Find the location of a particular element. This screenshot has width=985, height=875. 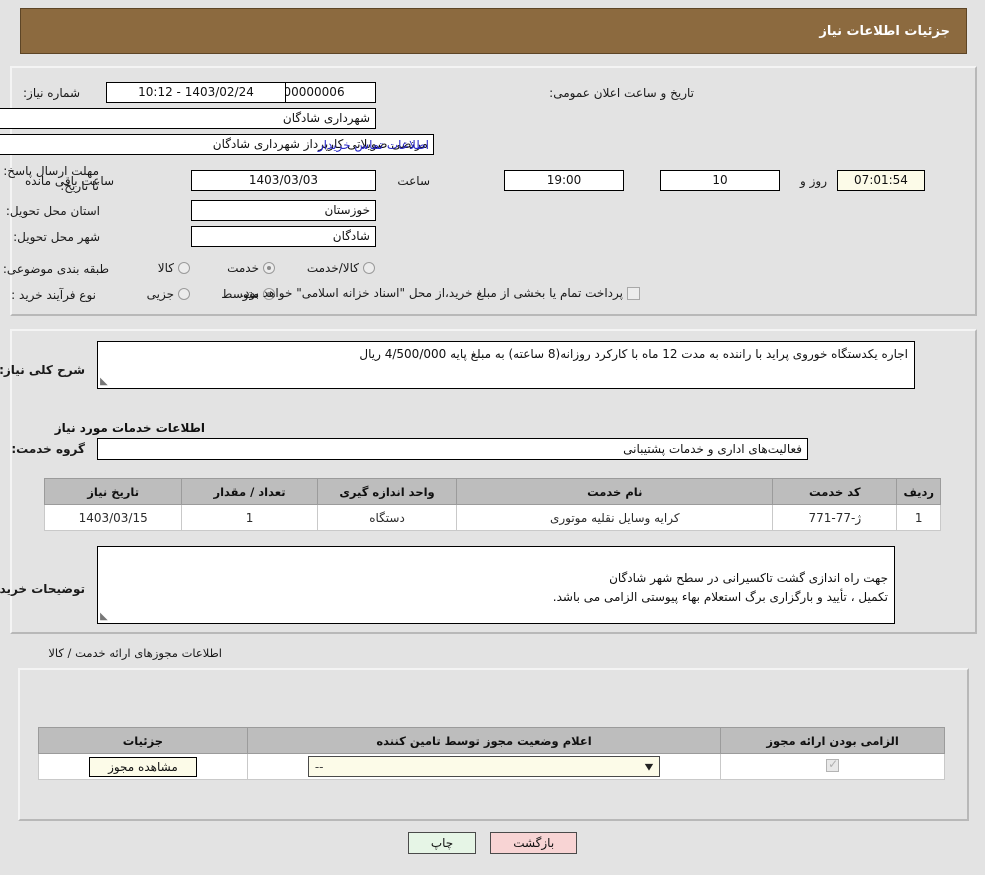

page-title-bar: جزئیات اطلاعات نیاز is located at coordinates (493, 31).